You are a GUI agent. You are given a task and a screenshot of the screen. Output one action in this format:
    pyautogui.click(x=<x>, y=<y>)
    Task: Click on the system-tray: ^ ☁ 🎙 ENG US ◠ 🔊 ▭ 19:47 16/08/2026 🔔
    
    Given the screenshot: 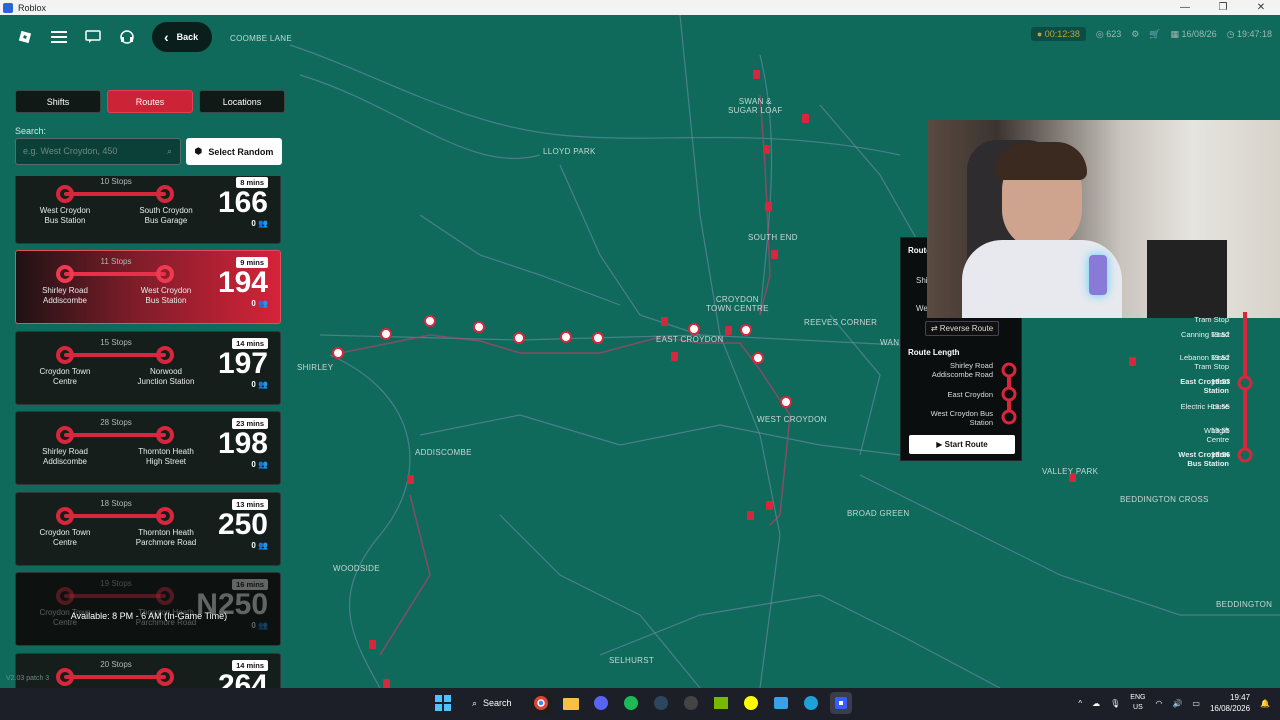 What is the action you would take?
    pyautogui.click(x=1174, y=703)
    